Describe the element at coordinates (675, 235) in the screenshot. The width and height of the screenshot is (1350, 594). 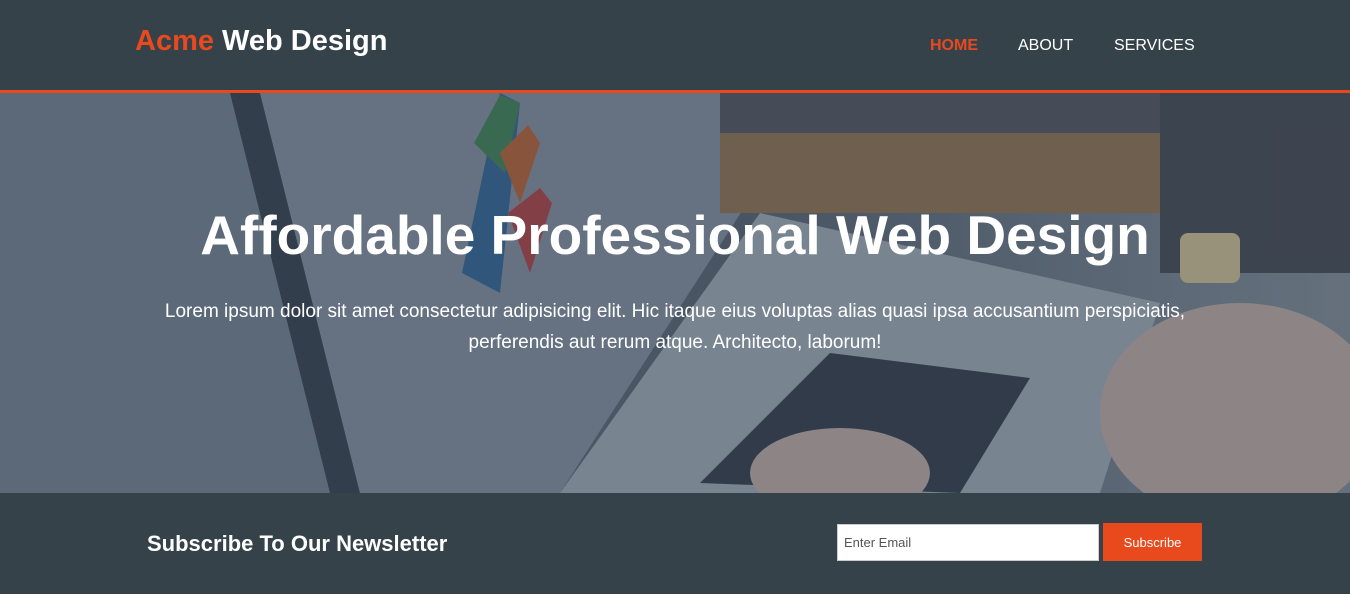
I see `hero-title: Affordable Professional Web Design` at that location.